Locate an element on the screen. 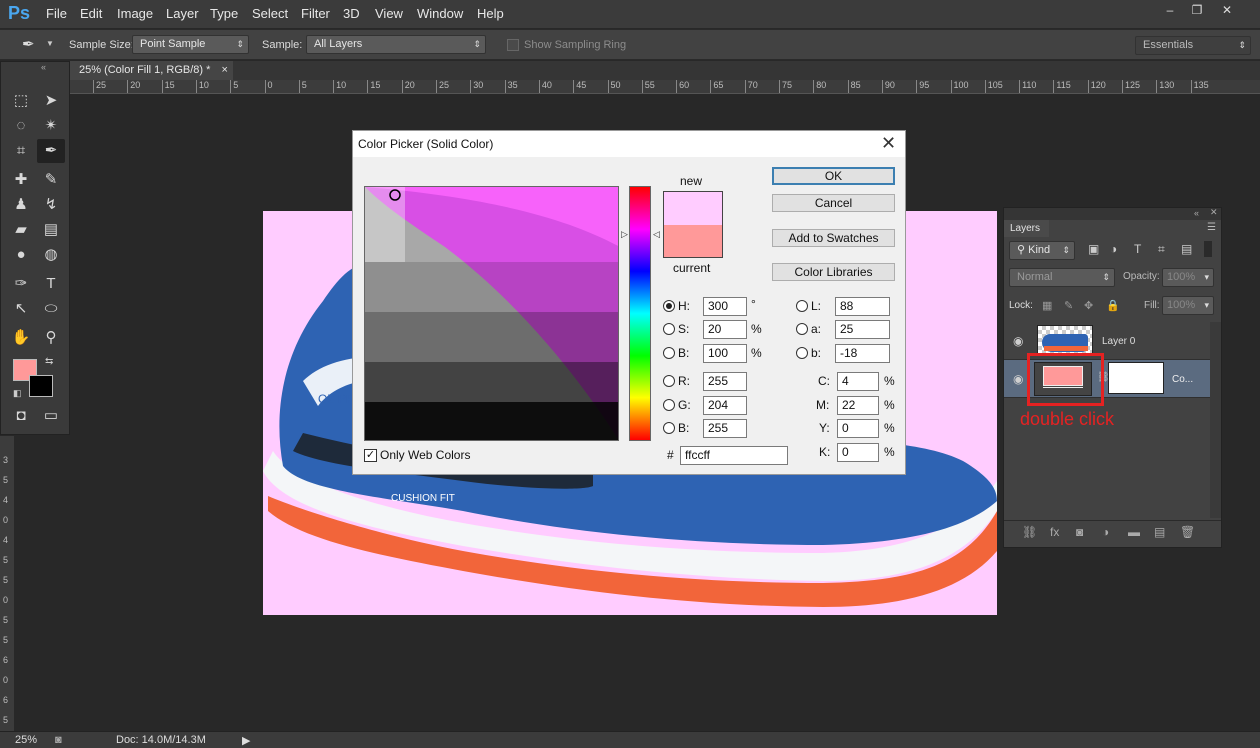  menu-view: View is located at coordinates (389, 13).